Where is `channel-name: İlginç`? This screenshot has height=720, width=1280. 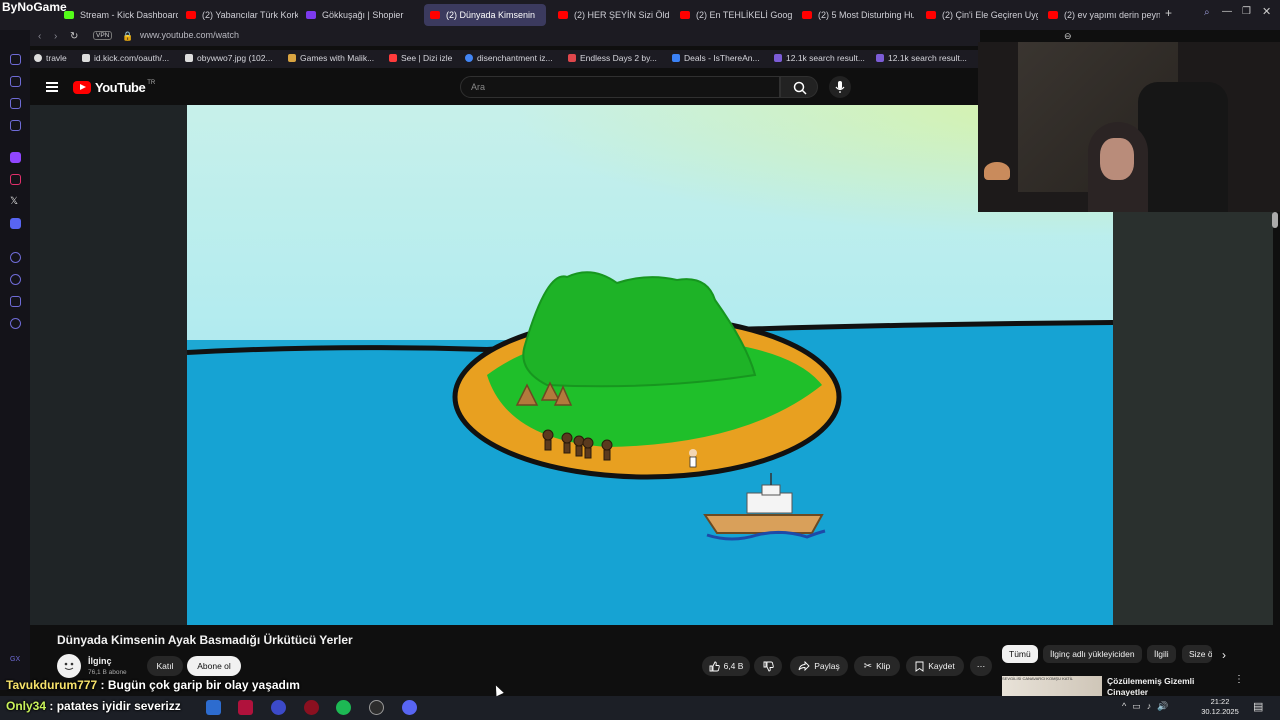 channel-name: İlginç is located at coordinates (100, 661).